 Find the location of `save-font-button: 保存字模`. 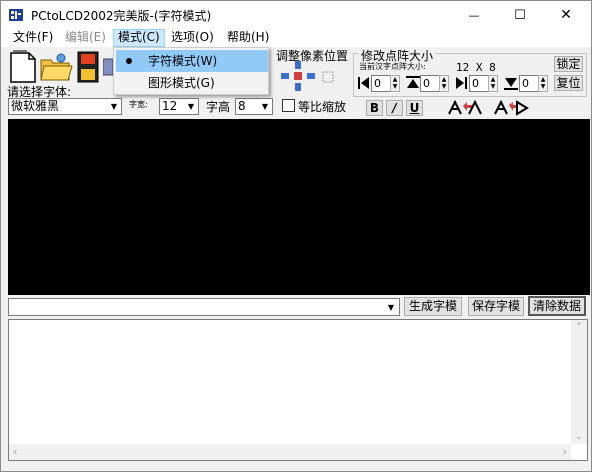

save-font-button: 保存字模 is located at coordinates (496, 306).